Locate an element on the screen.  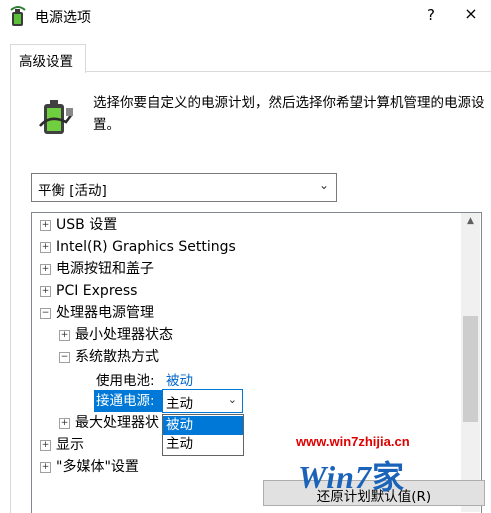
tab-label: 高级设置 is located at coordinates (46, 62).